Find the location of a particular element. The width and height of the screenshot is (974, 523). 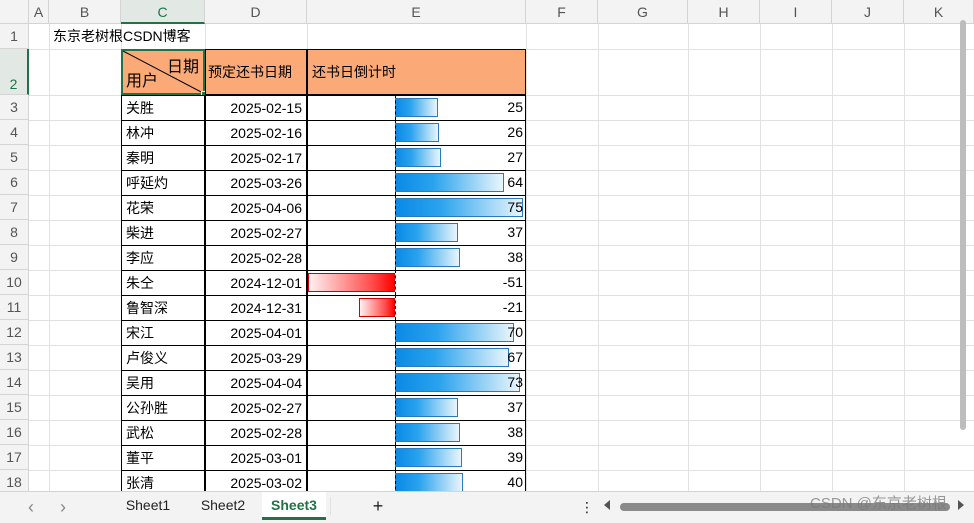

user-name-cell: 李应 is located at coordinates (163, 258).